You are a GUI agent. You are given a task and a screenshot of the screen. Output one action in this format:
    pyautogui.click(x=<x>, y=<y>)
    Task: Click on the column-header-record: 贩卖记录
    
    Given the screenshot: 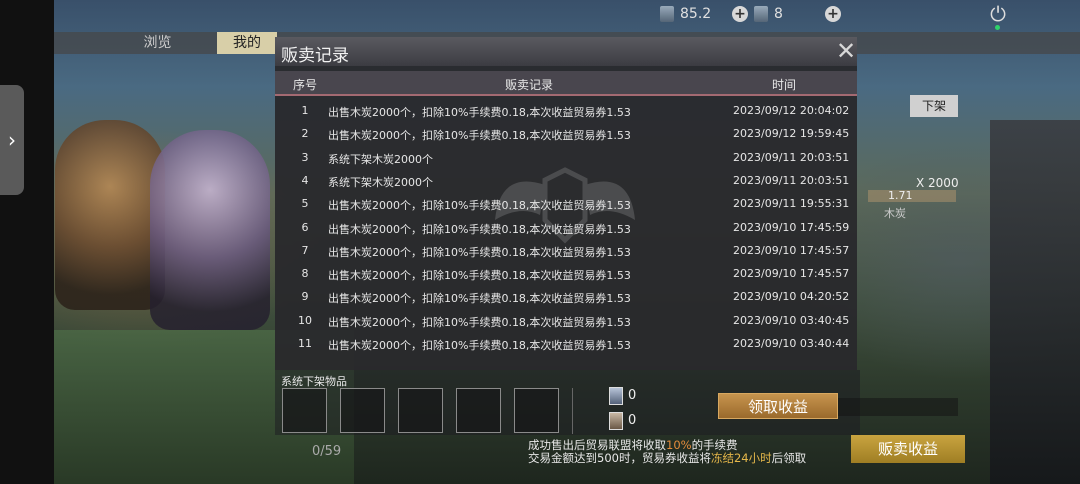 What is the action you would take?
    pyautogui.click(x=529, y=85)
    